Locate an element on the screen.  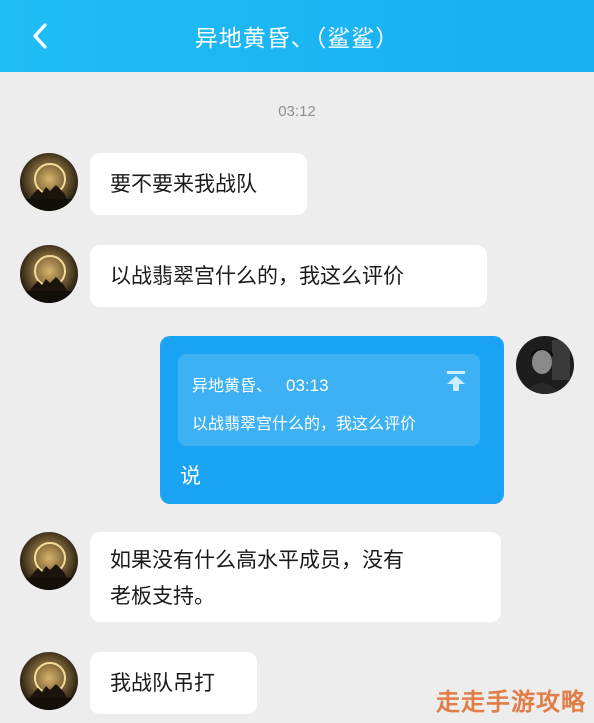
quote-time: 03:13 is located at coordinates (307, 385).